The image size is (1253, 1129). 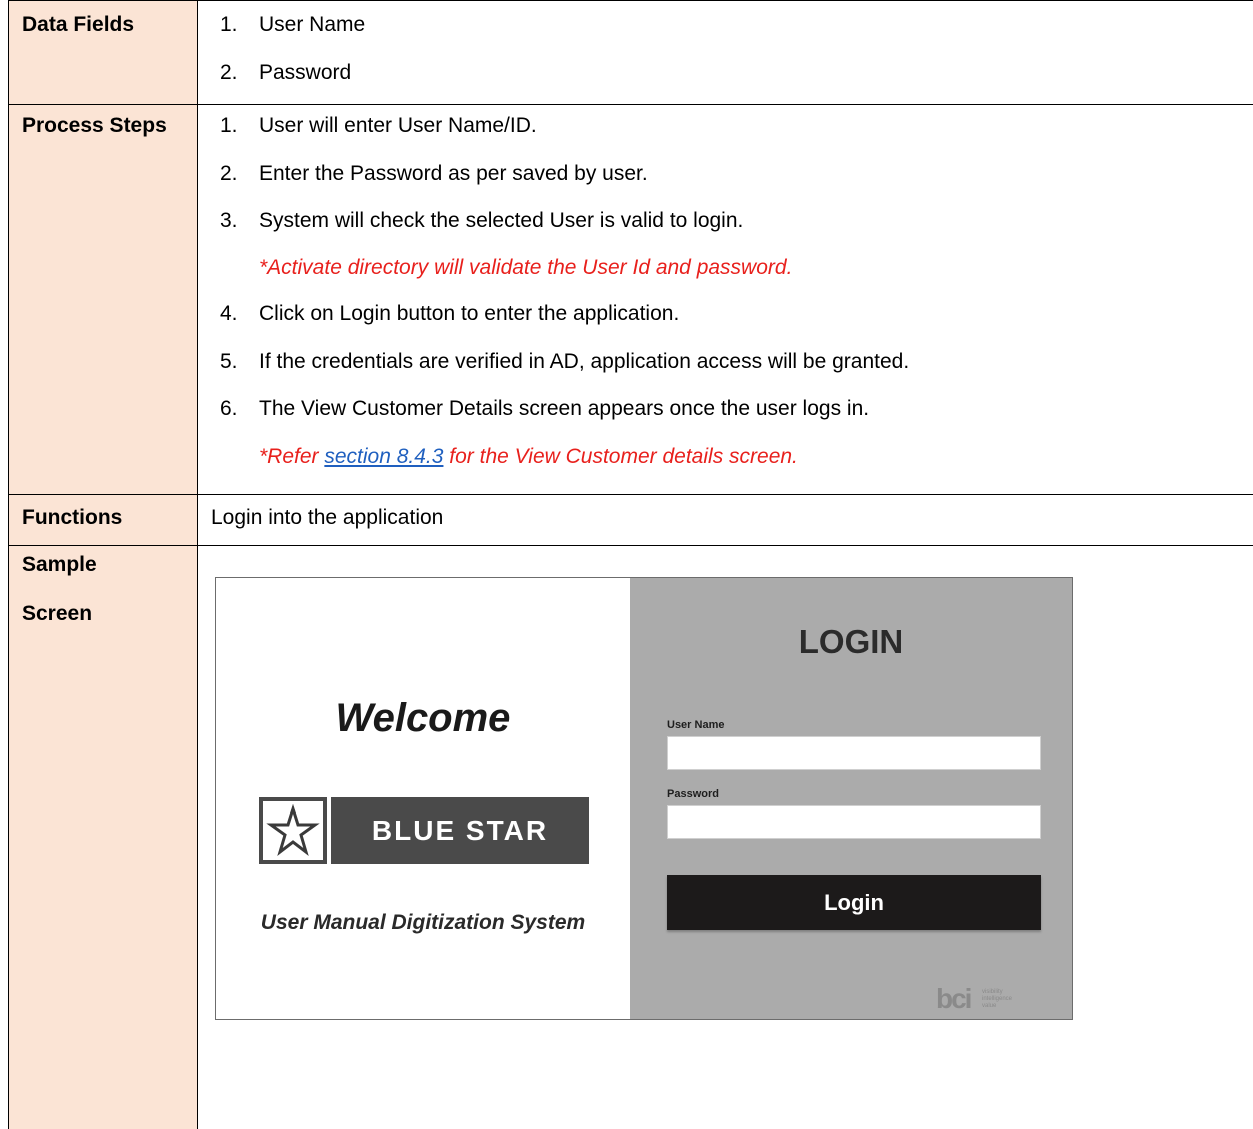 What do you see at coordinates (102, 52) in the screenshot?
I see `label-cell-data-fields: Data Fields` at bounding box center [102, 52].